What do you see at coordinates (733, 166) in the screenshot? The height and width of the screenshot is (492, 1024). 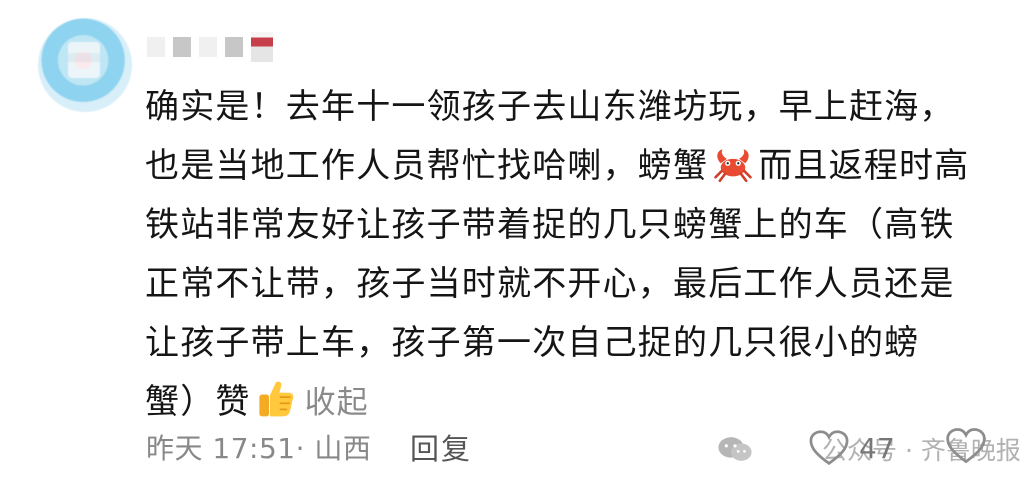 I see `crab-emoji-icon` at bounding box center [733, 166].